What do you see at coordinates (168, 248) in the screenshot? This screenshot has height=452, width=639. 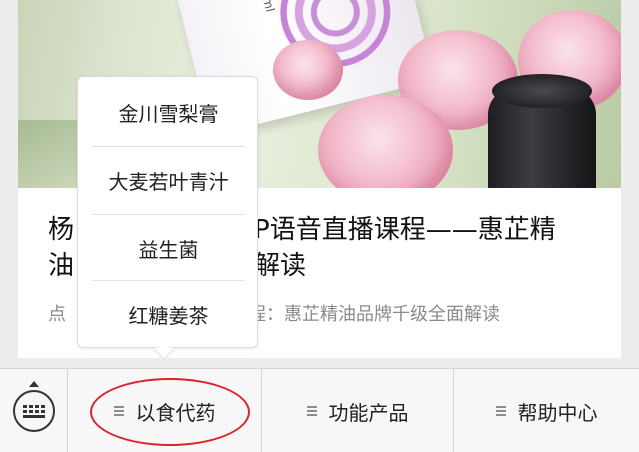 I see `submenu-item-probiotics: 益生菌` at bounding box center [168, 248].